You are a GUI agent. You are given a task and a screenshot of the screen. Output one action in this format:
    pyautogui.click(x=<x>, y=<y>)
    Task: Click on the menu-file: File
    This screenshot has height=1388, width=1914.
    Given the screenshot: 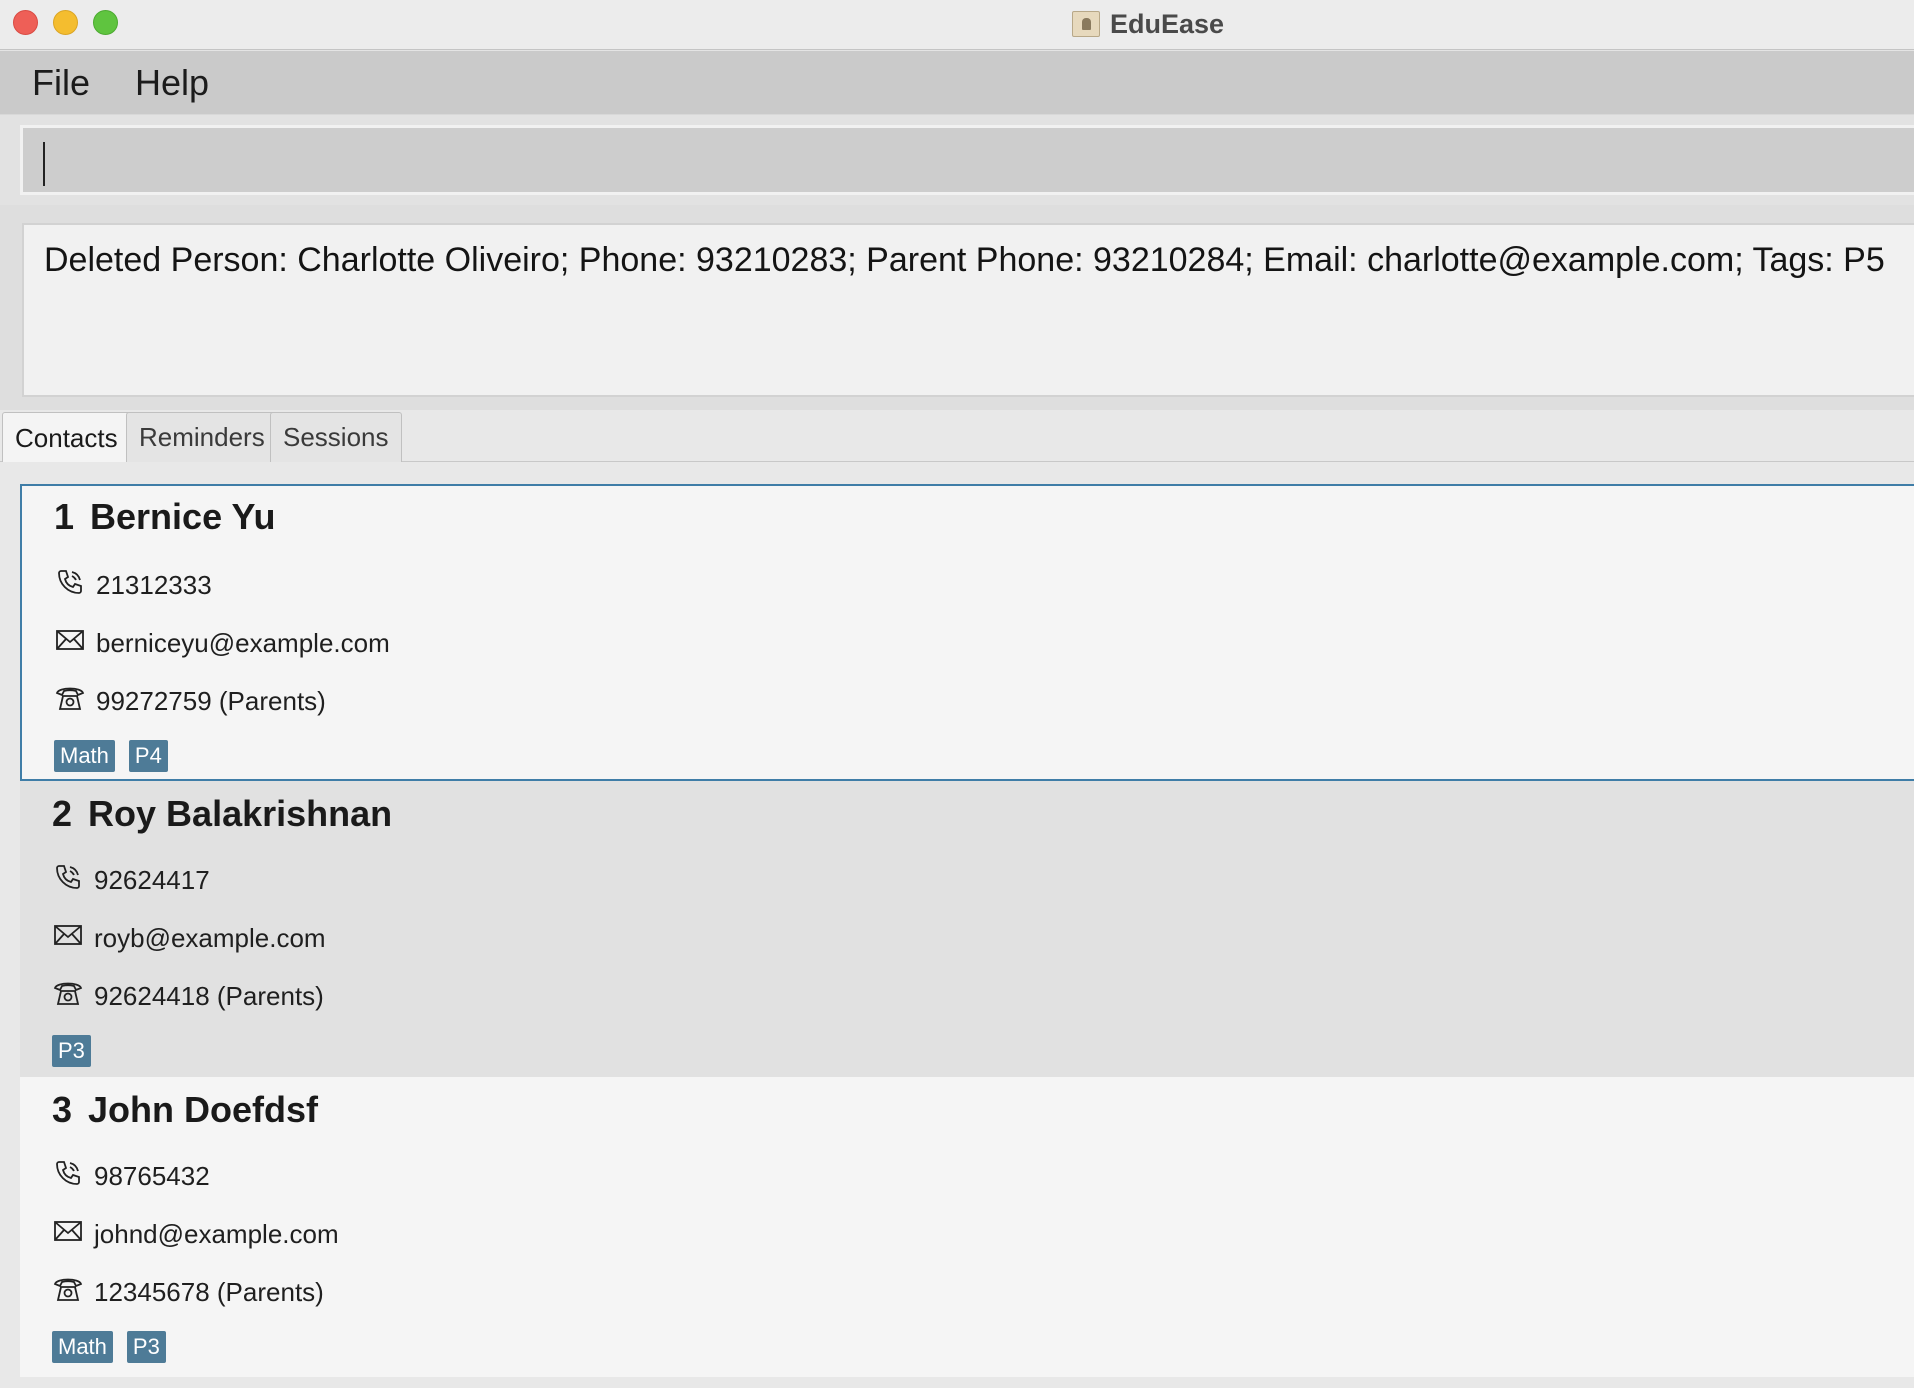 What is the action you would take?
    pyautogui.click(x=61, y=83)
    